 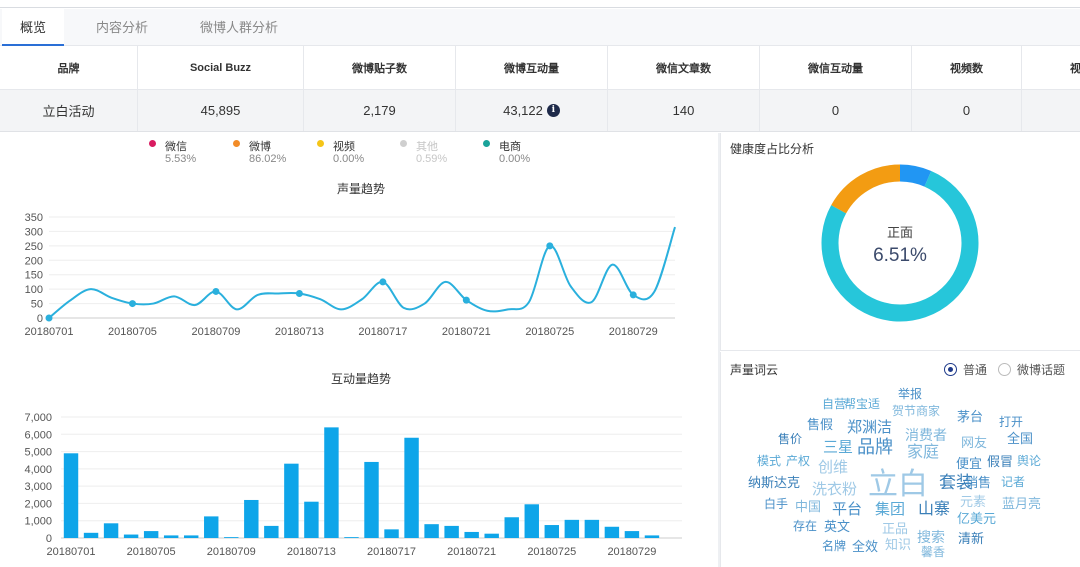 What do you see at coordinates (836, 110) in the screenshot?
I see `kpi-wechat-interactions-value: 0` at bounding box center [836, 110].